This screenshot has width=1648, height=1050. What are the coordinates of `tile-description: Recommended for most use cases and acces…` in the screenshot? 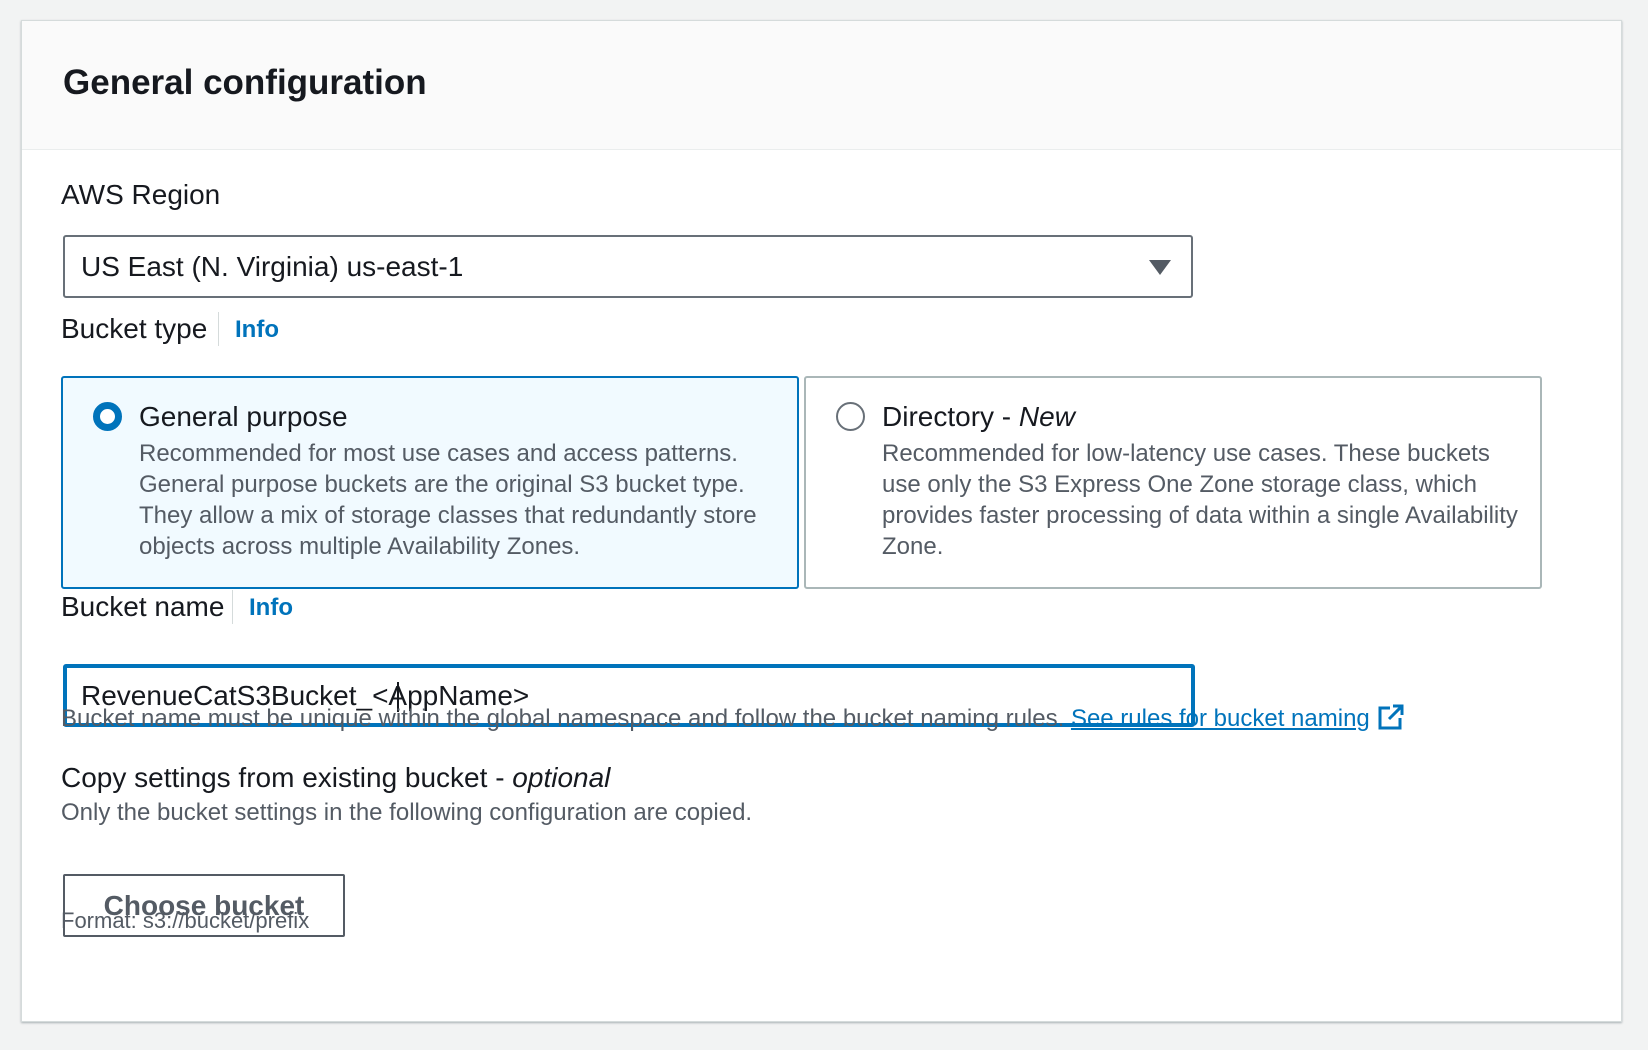 It's located at (448, 500).